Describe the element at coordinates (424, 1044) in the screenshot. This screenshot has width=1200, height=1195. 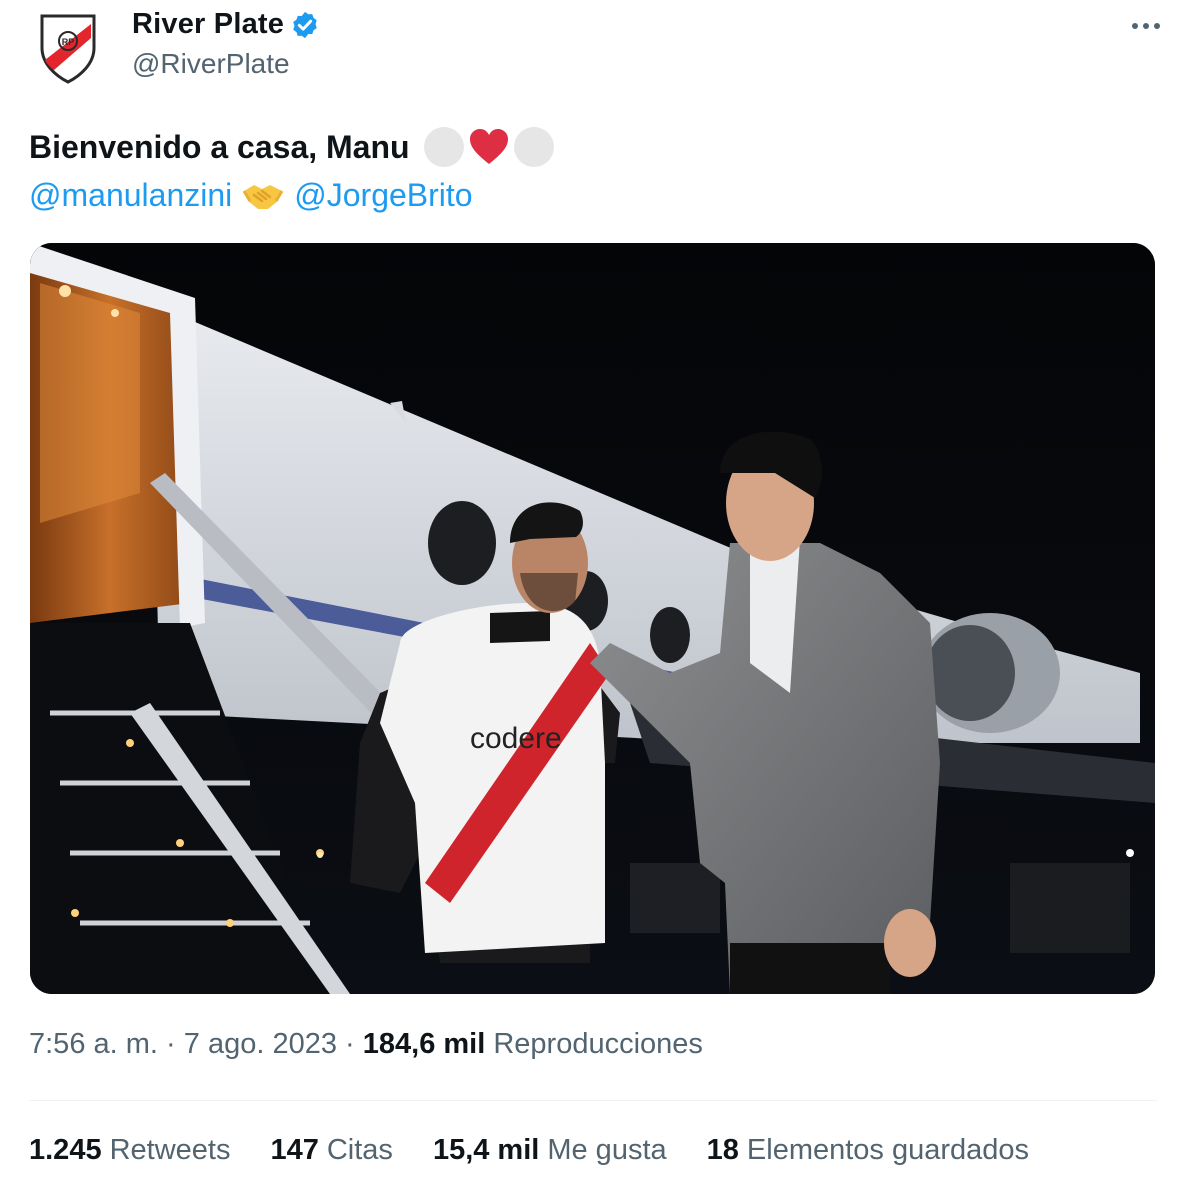
I see `views-count: 184,6 mil` at that location.